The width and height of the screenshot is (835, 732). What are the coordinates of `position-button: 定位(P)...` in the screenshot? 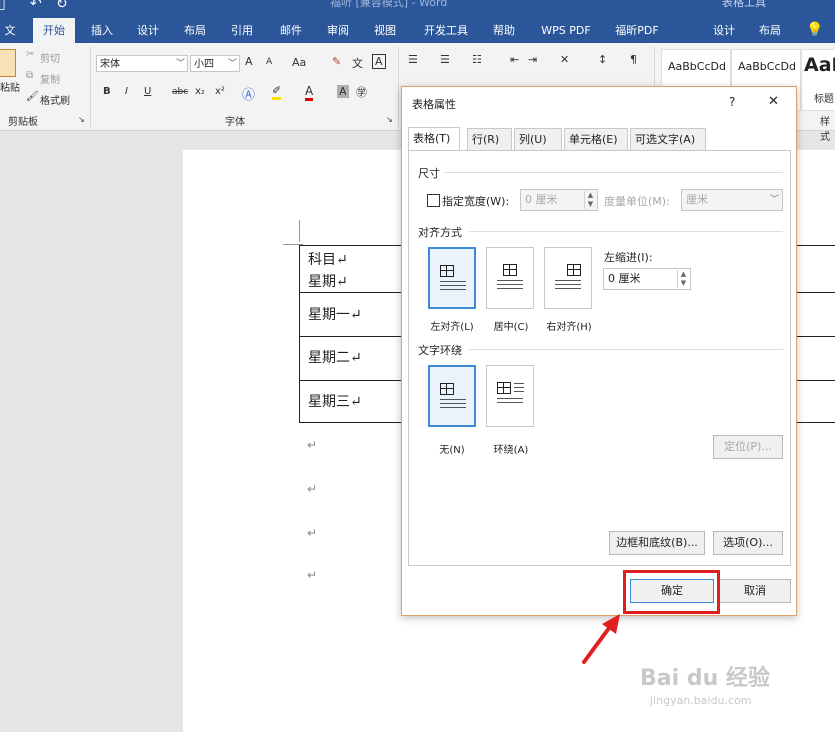 It's located at (748, 447).